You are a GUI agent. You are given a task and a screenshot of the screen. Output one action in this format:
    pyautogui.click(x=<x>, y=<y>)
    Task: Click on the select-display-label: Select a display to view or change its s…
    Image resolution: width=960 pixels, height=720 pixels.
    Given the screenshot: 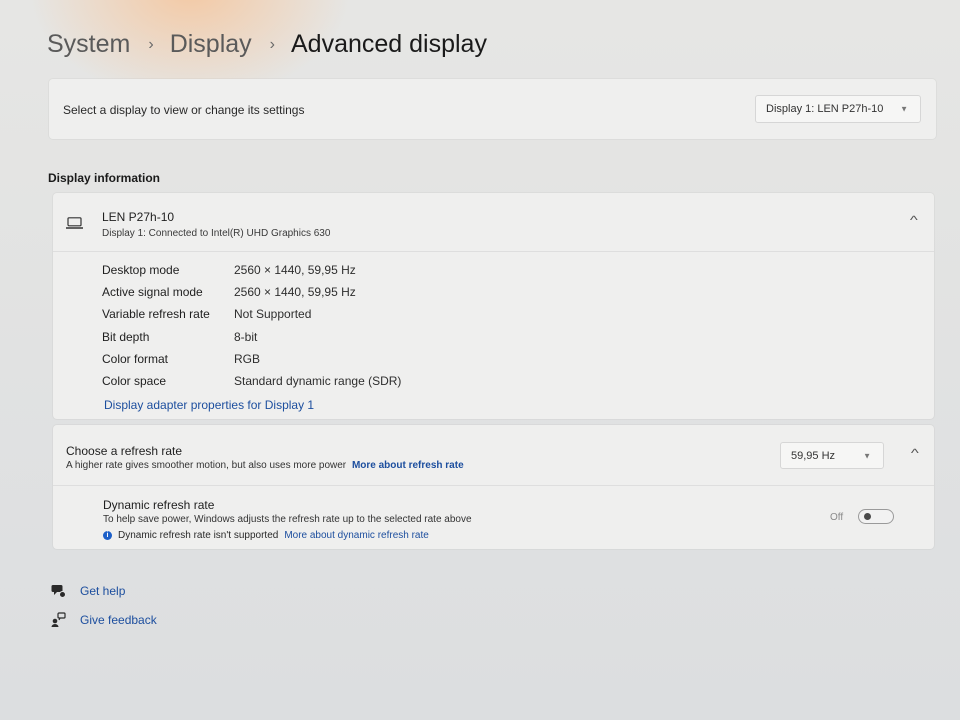 What is the action you would take?
    pyautogui.click(x=184, y=110)
    